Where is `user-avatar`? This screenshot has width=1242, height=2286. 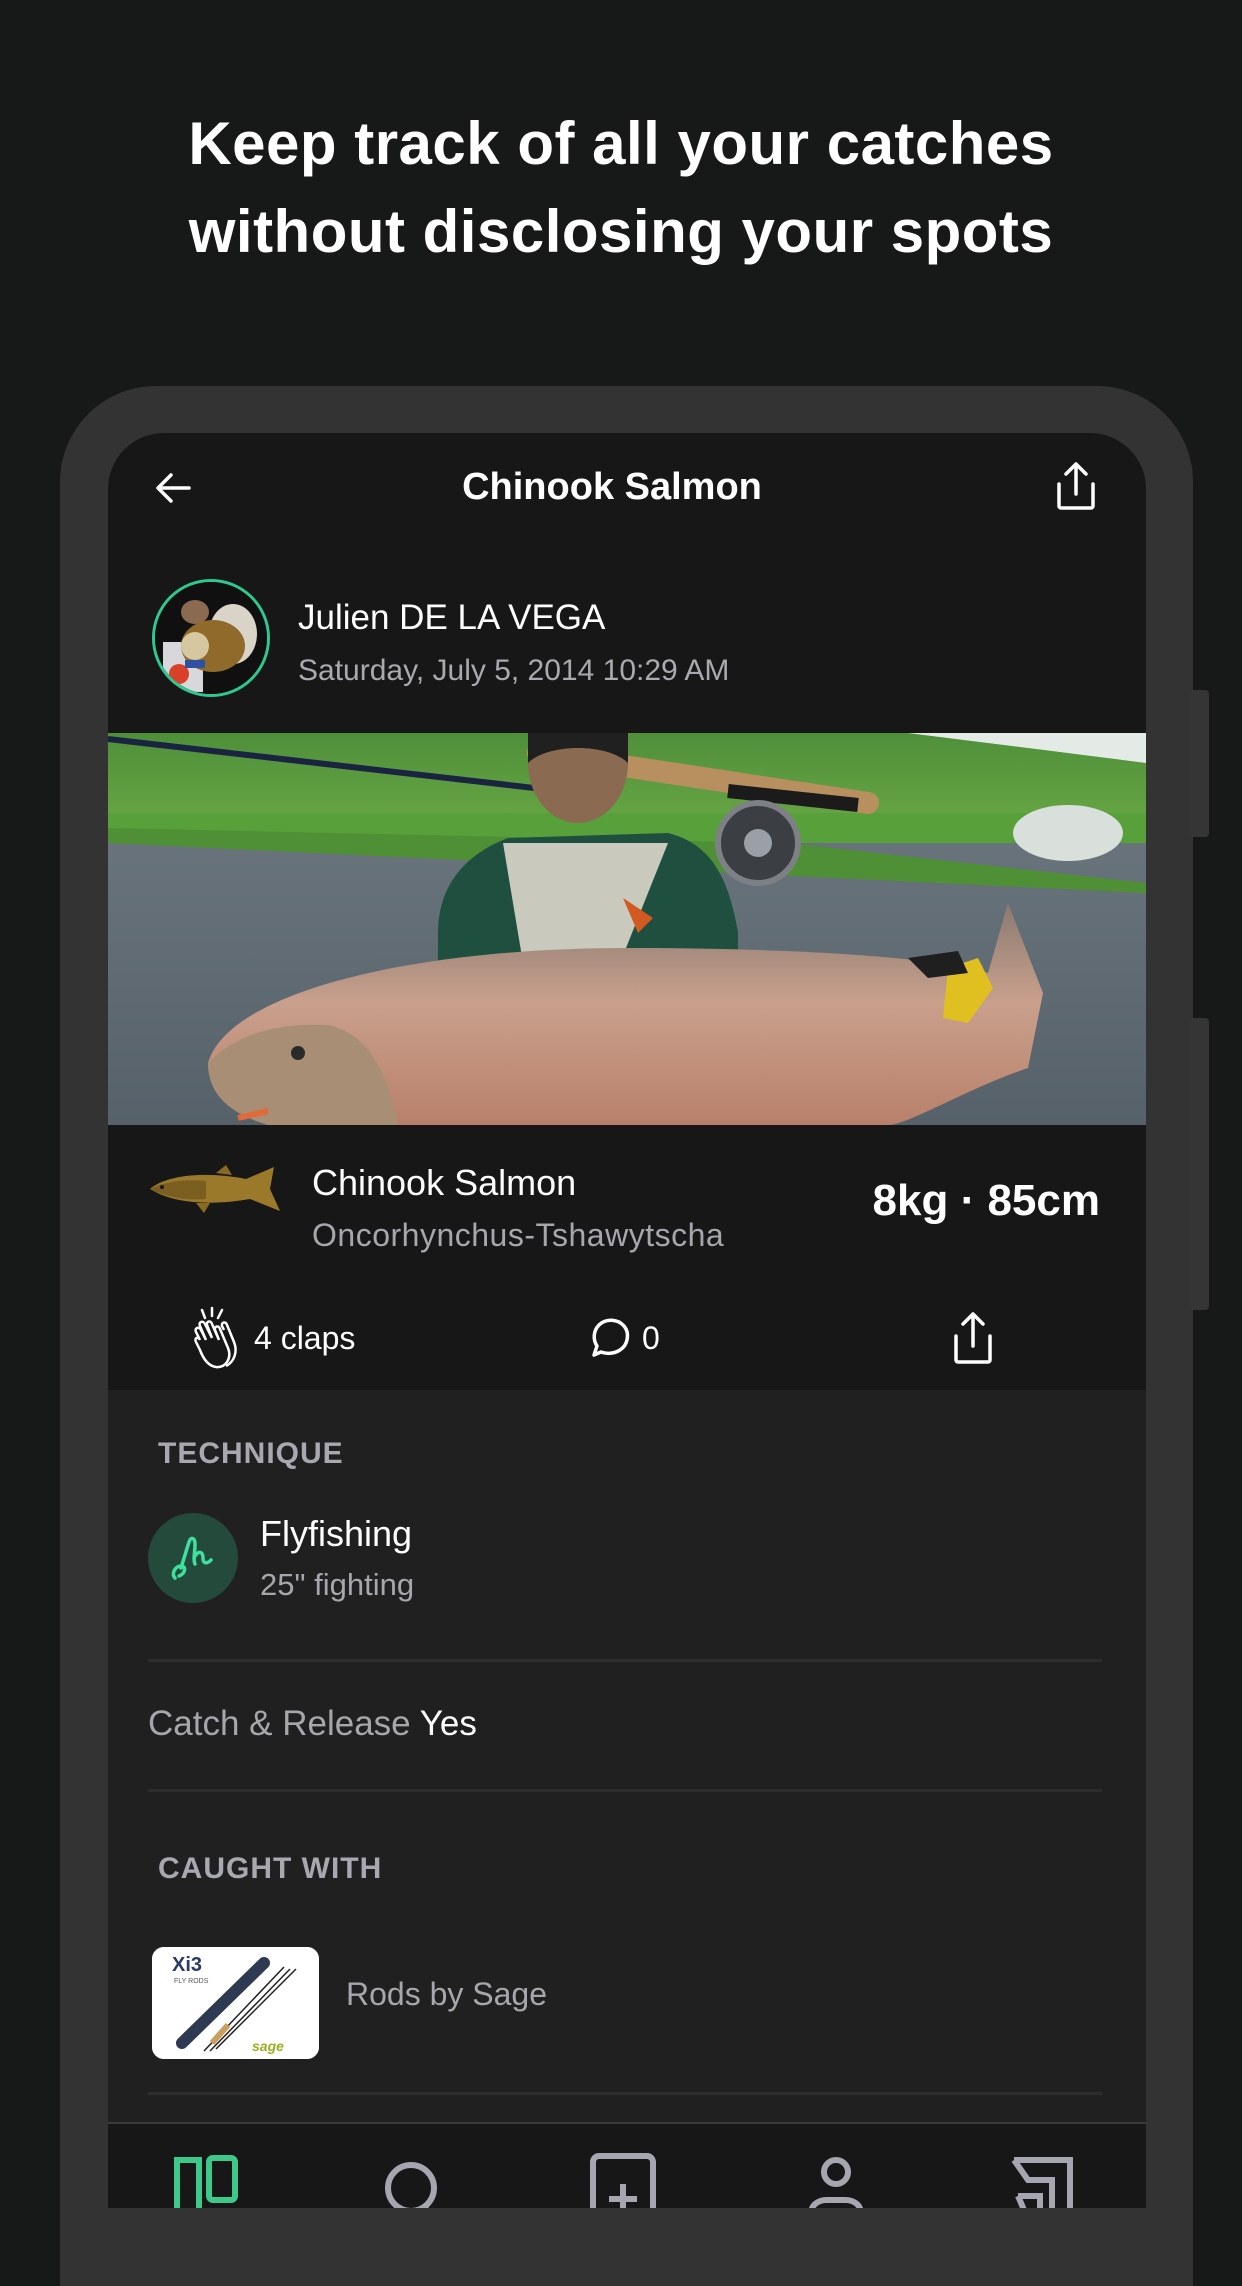 user-avatar is located at coordinates (211, 638).